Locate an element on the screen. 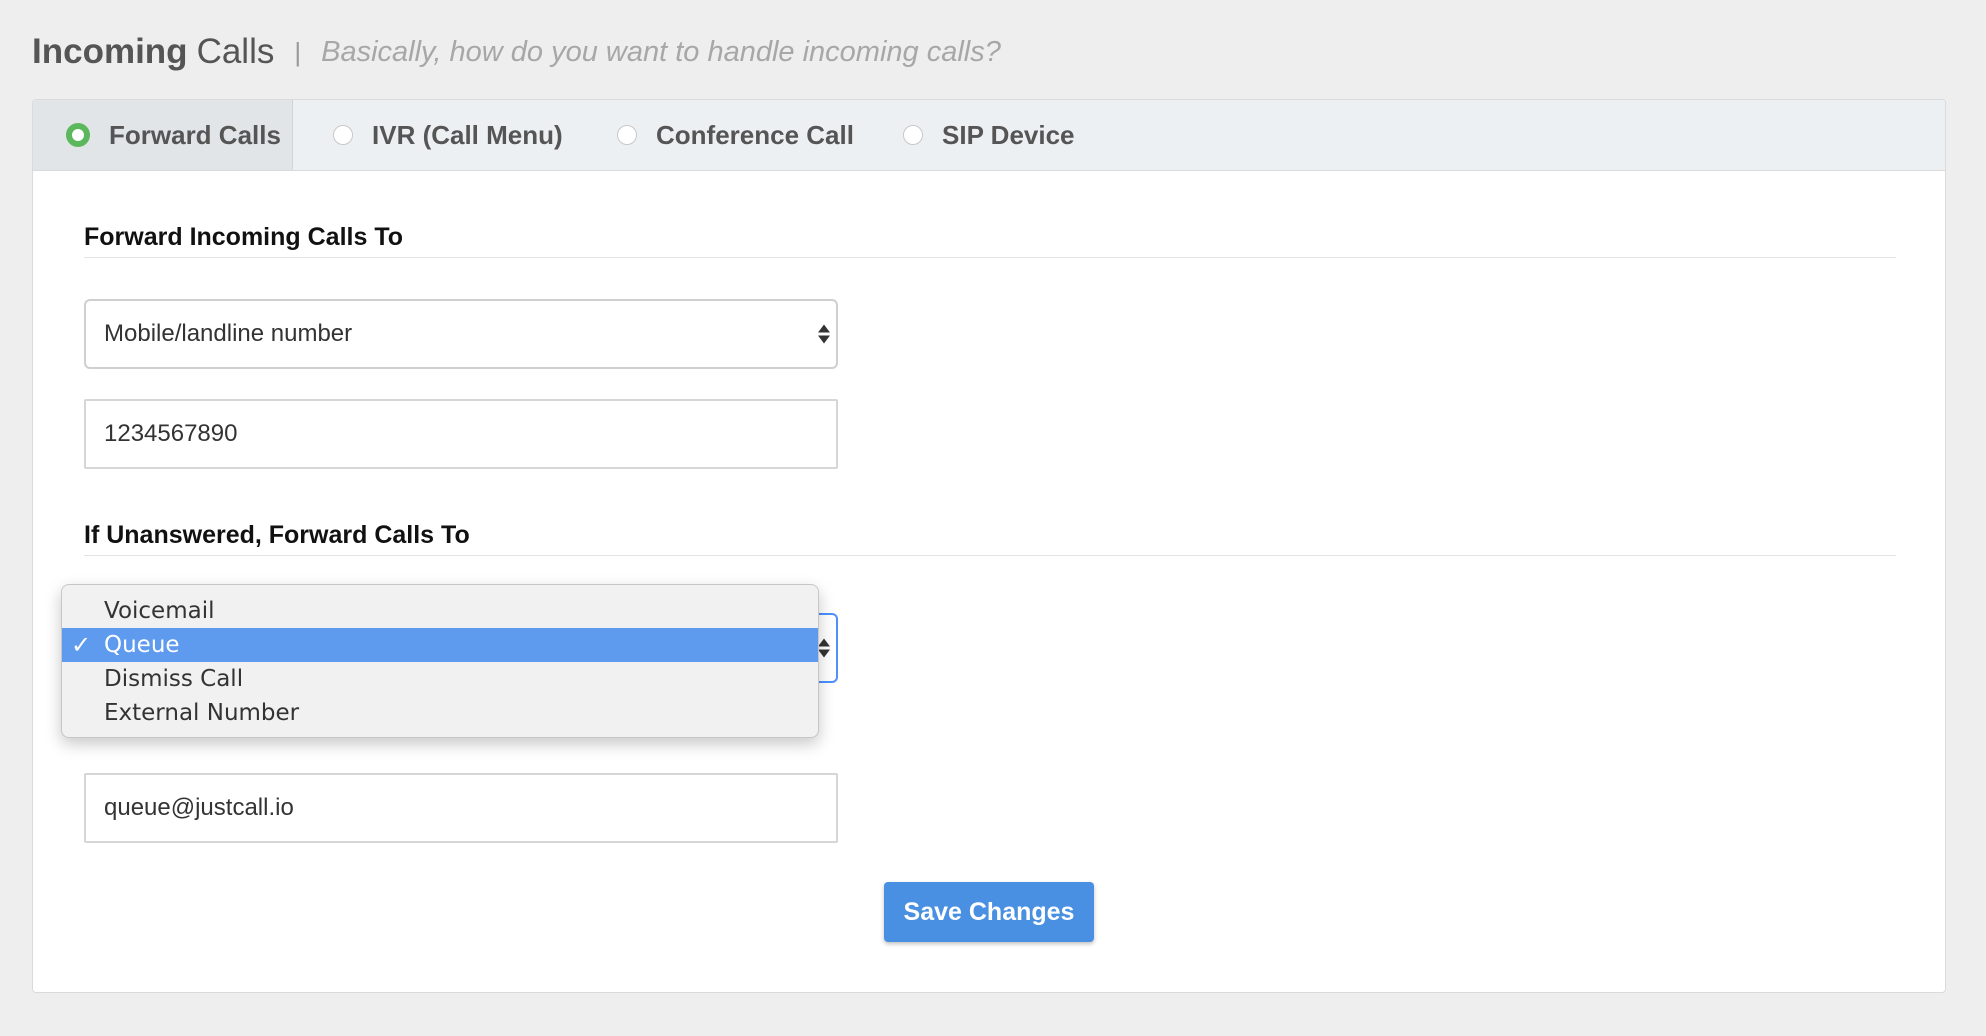 This screenshot has width=1986, height=1036. save-changes-button: Save Changes is located at coordinates (989, 912).